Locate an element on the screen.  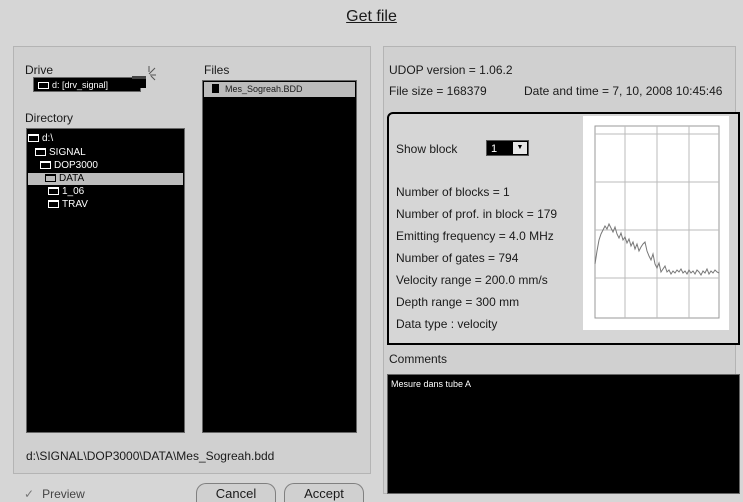
files-label: Files is located at coordinates (217, 70).